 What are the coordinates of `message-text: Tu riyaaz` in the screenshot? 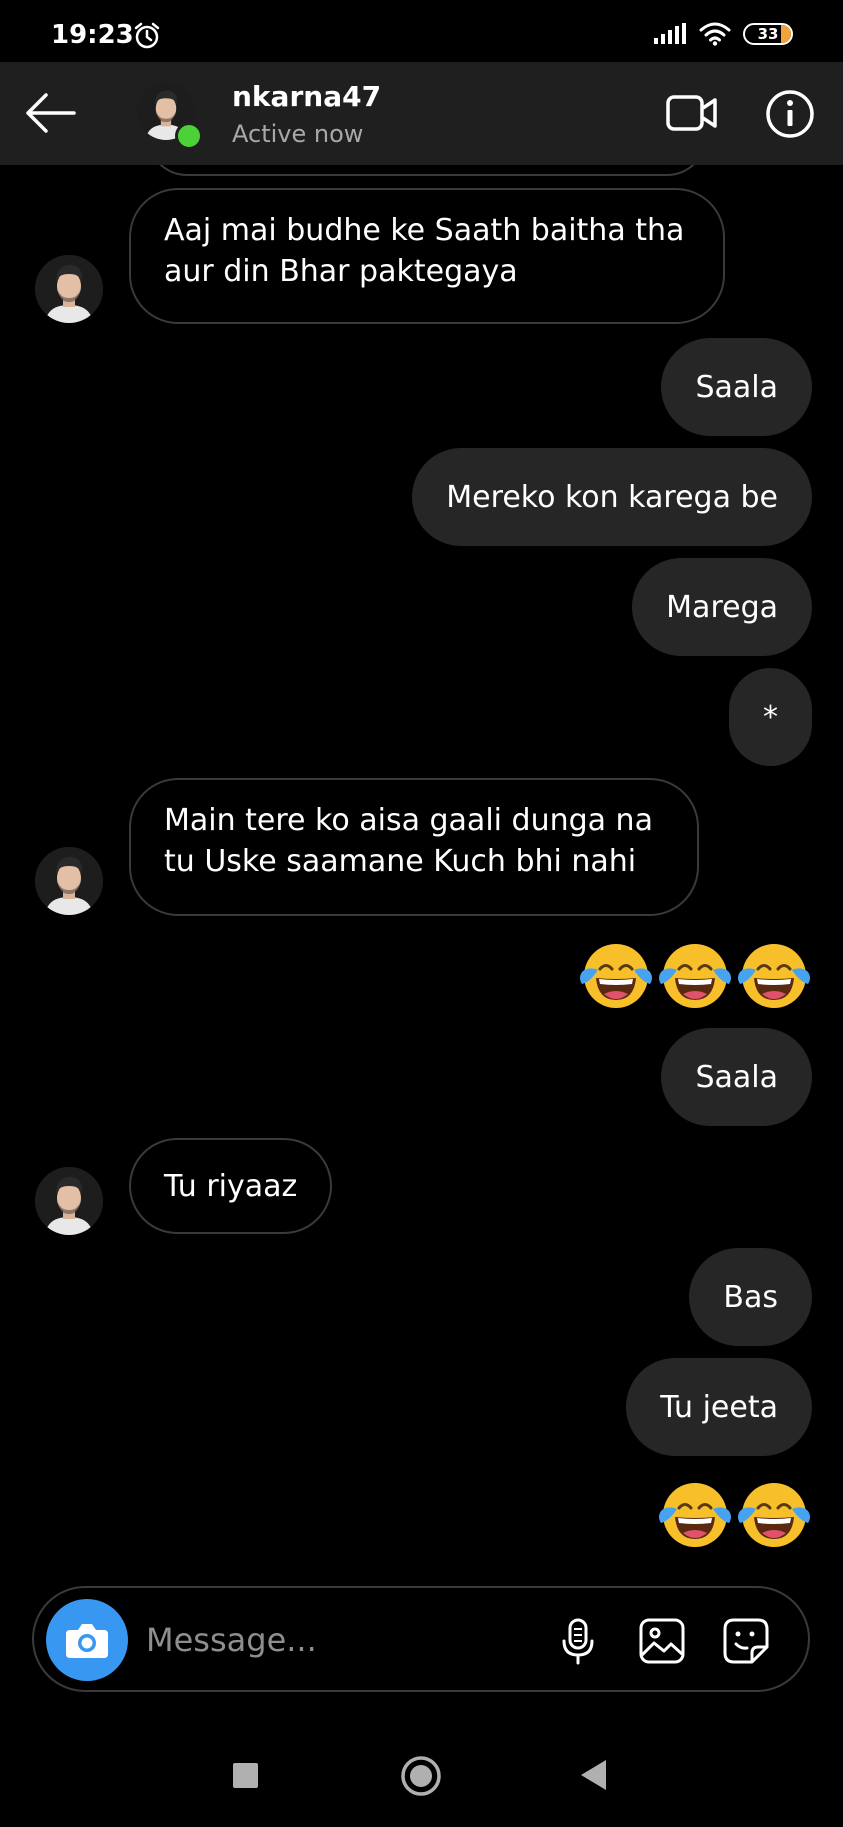 It's located at (231, 1186).